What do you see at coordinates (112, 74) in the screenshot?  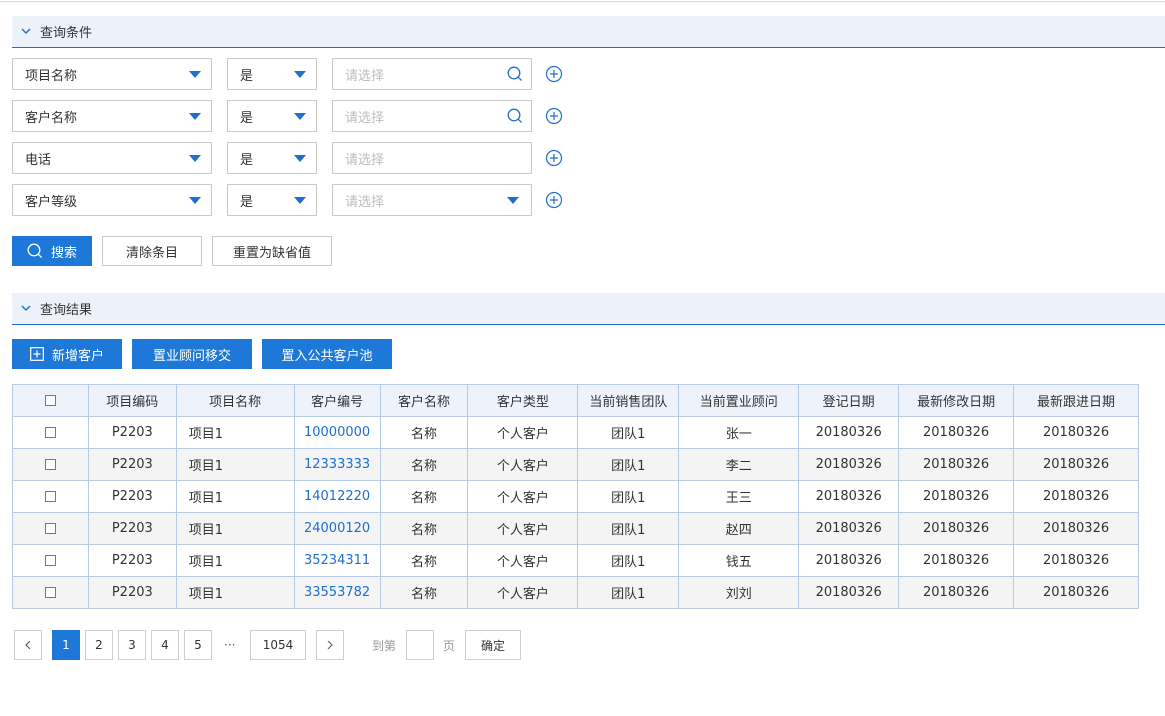 I see `filter-field-select: 项目名称` at bounding box center [112, 74].